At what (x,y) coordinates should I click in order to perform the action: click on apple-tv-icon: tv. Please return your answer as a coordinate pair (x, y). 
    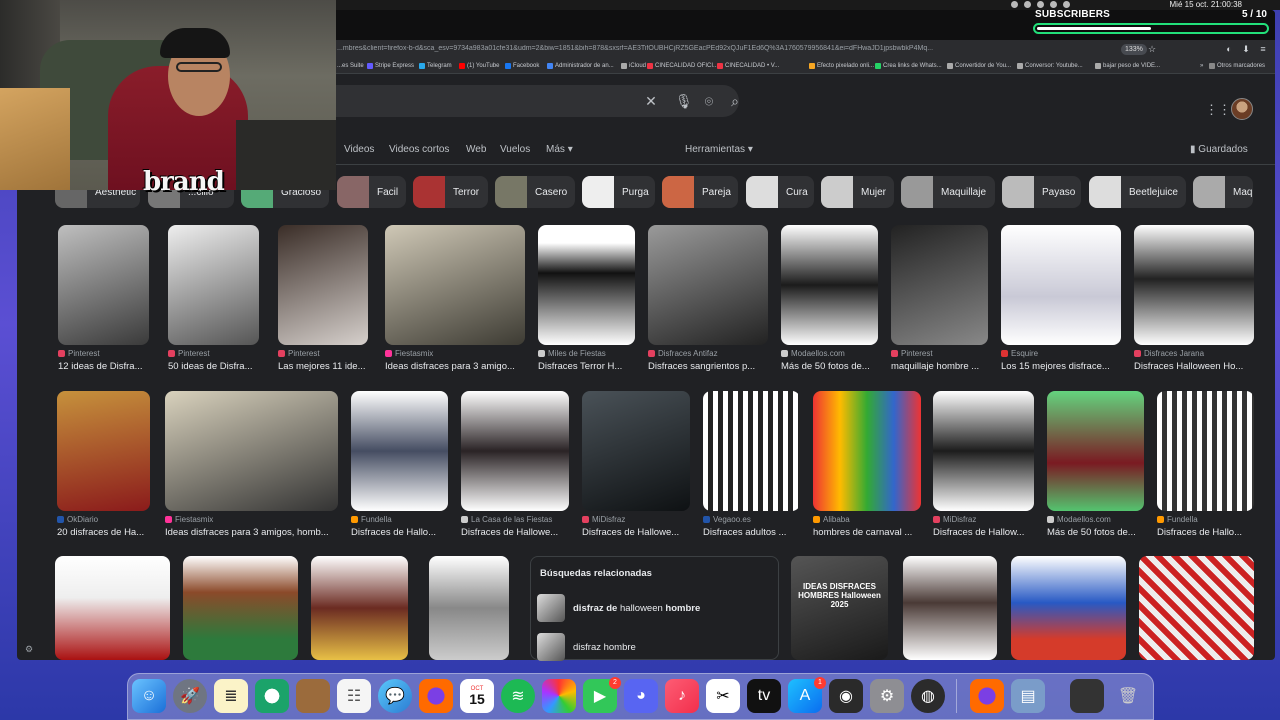
    Looking at the image, I should click on (764, 696).